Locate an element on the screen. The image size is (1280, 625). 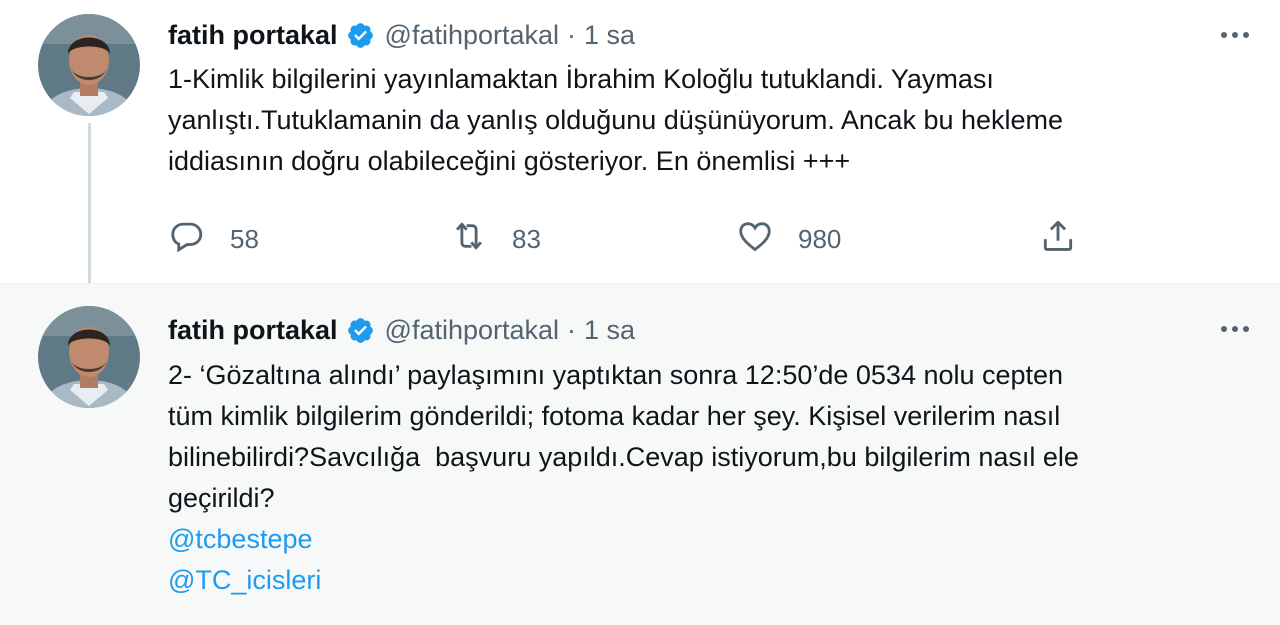
tweet-actions: 58 83 980 is located at coordinates (628, 239).